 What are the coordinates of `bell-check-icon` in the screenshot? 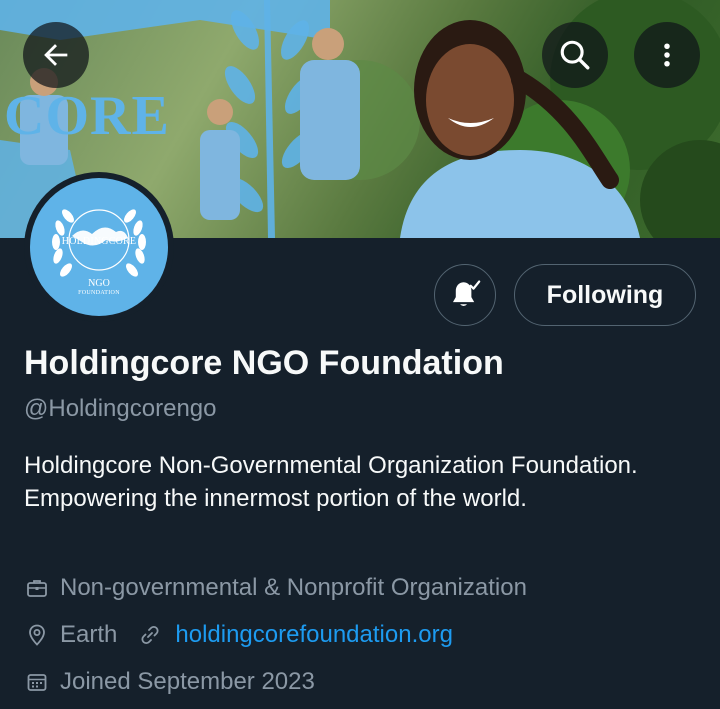 It's located at (466, 293).